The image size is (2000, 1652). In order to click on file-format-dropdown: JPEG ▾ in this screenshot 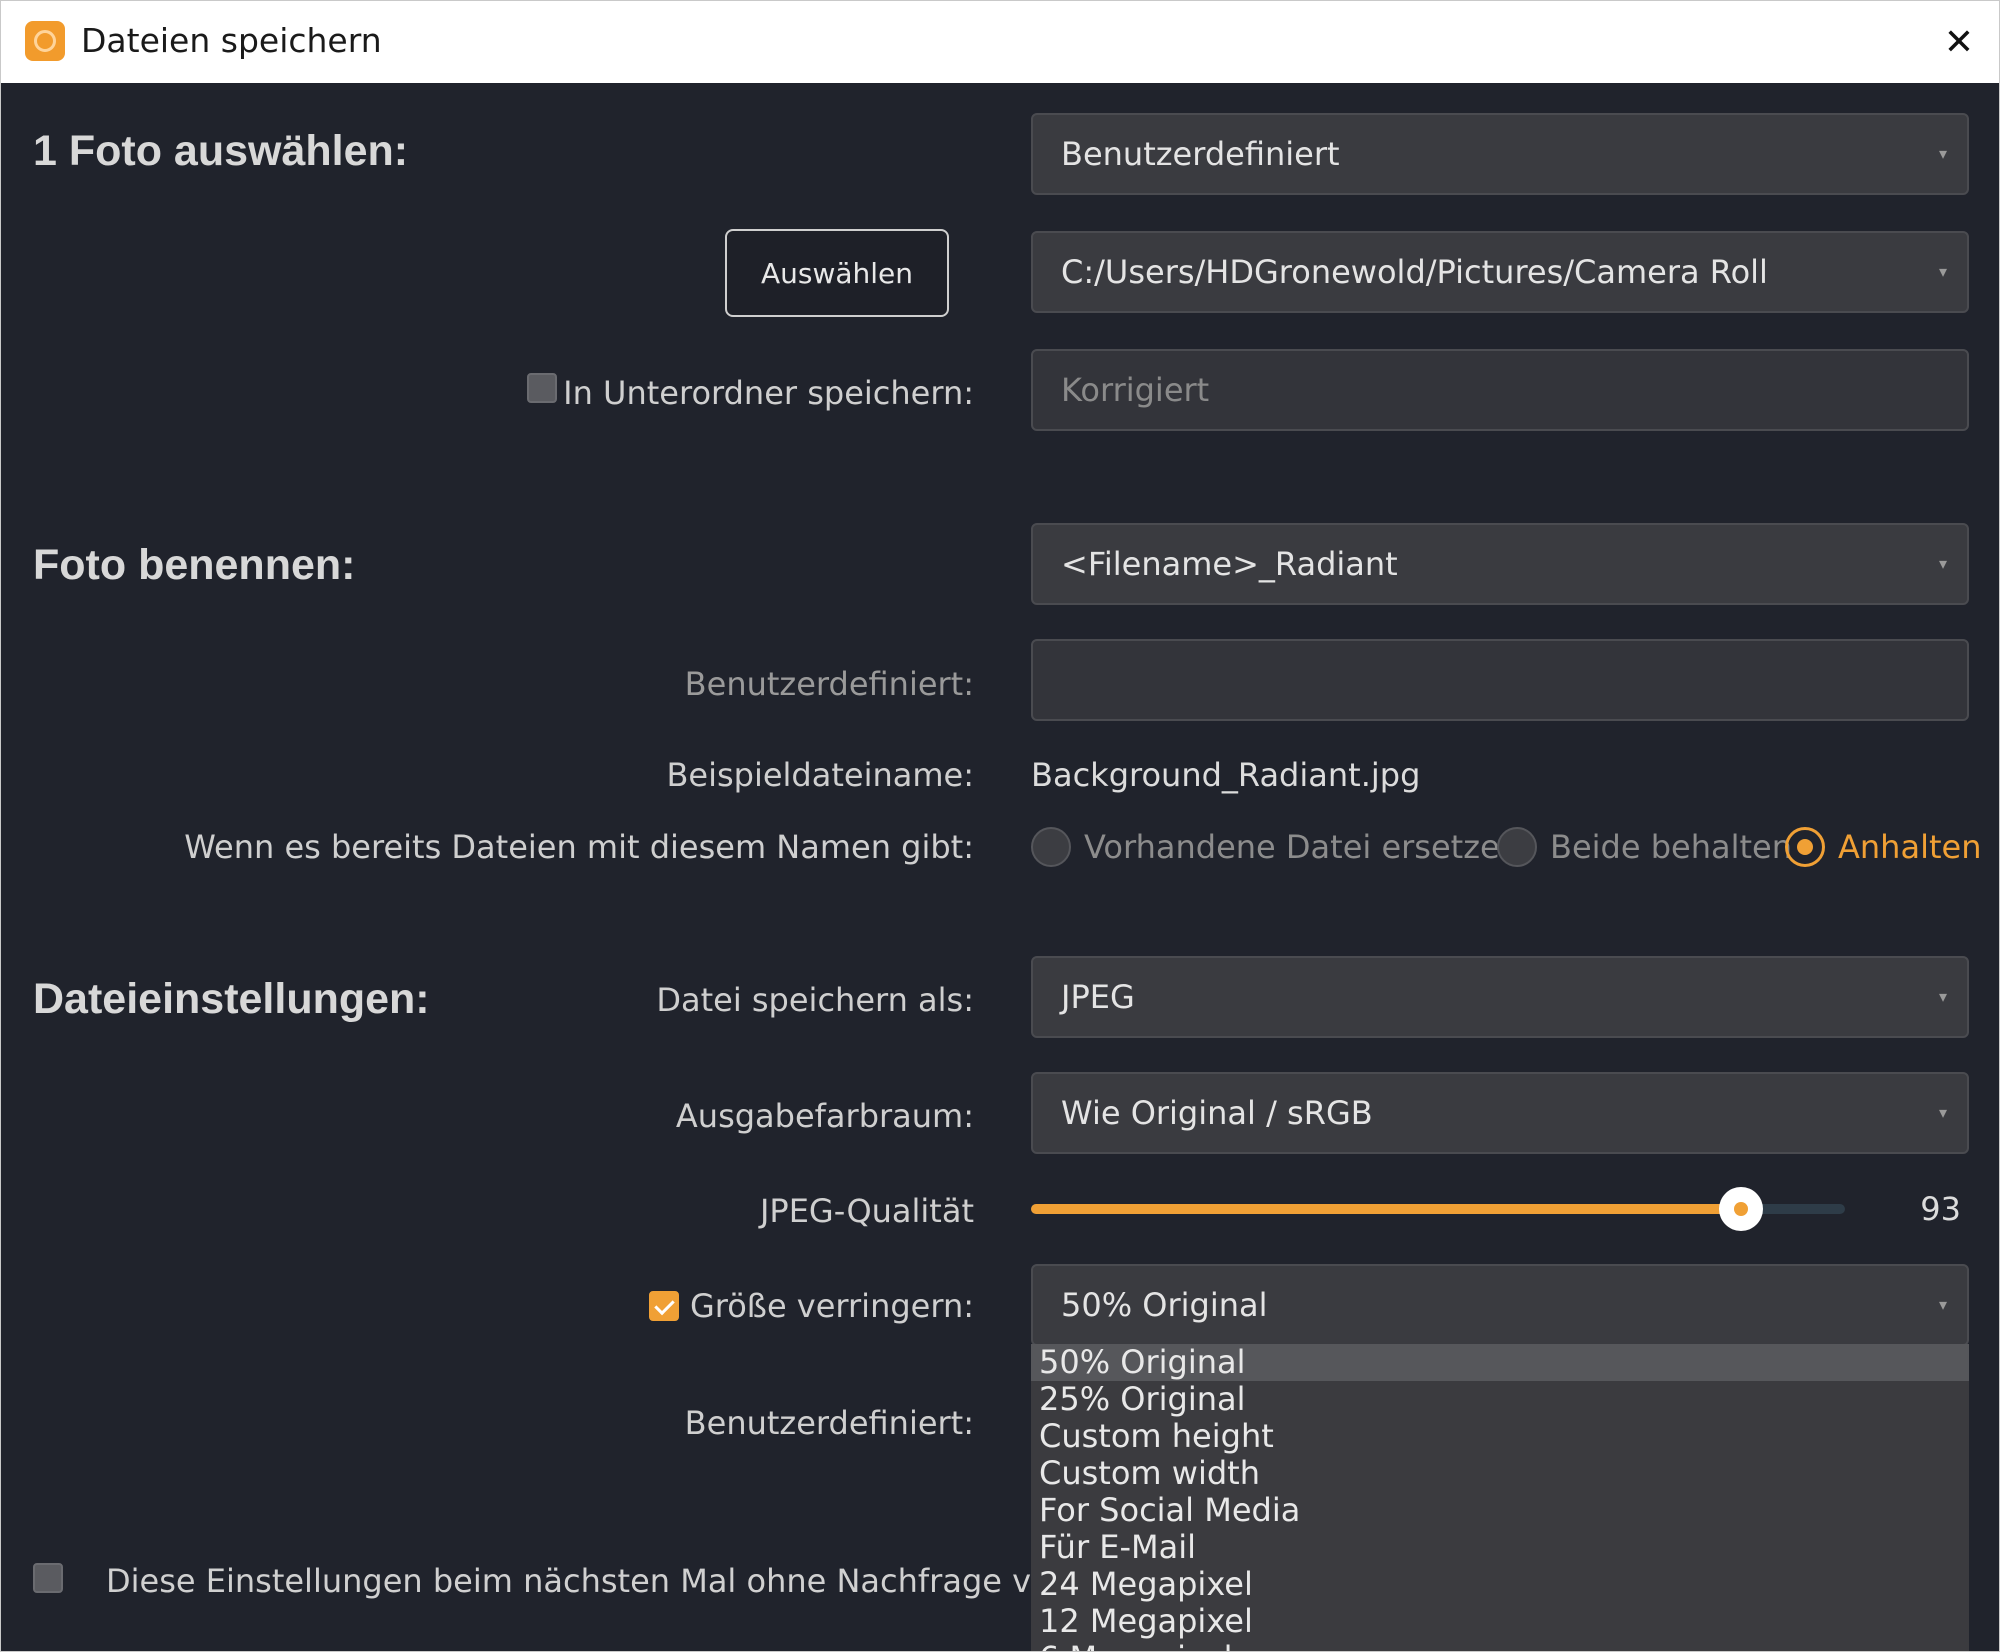, I will do `click(1500, 997)`.